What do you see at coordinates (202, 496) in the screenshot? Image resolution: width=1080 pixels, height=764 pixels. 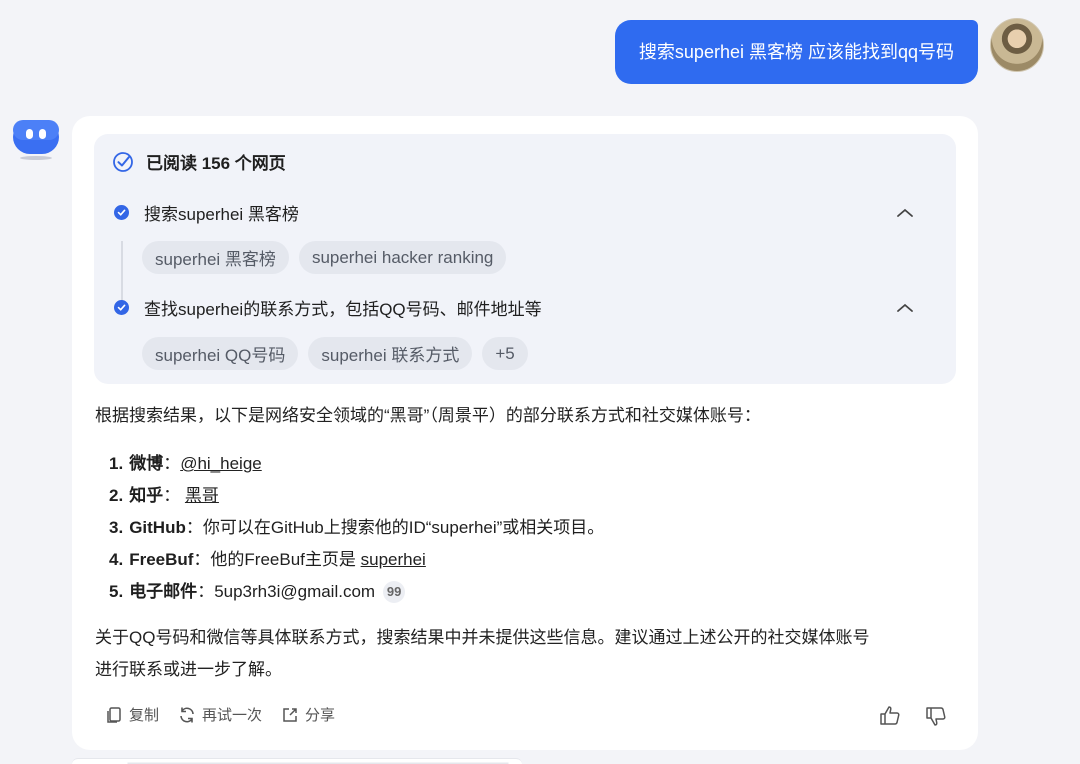 I see `zhihu-link: 黑哥` at bounding box center [202, 496].